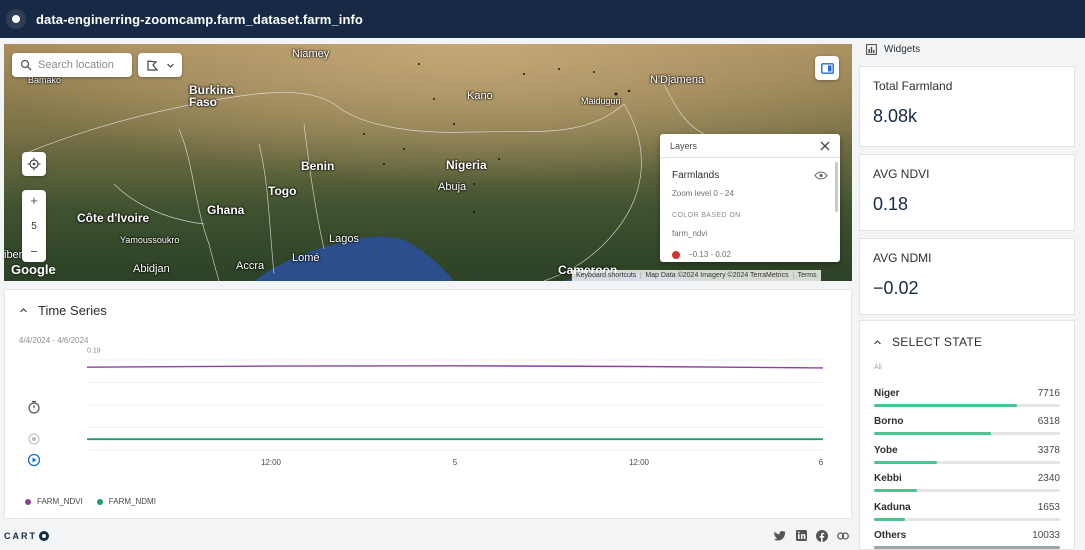 This screenshot has height=550, width=1085. I want to click on zoom-out-button: −, so click(34, 251).